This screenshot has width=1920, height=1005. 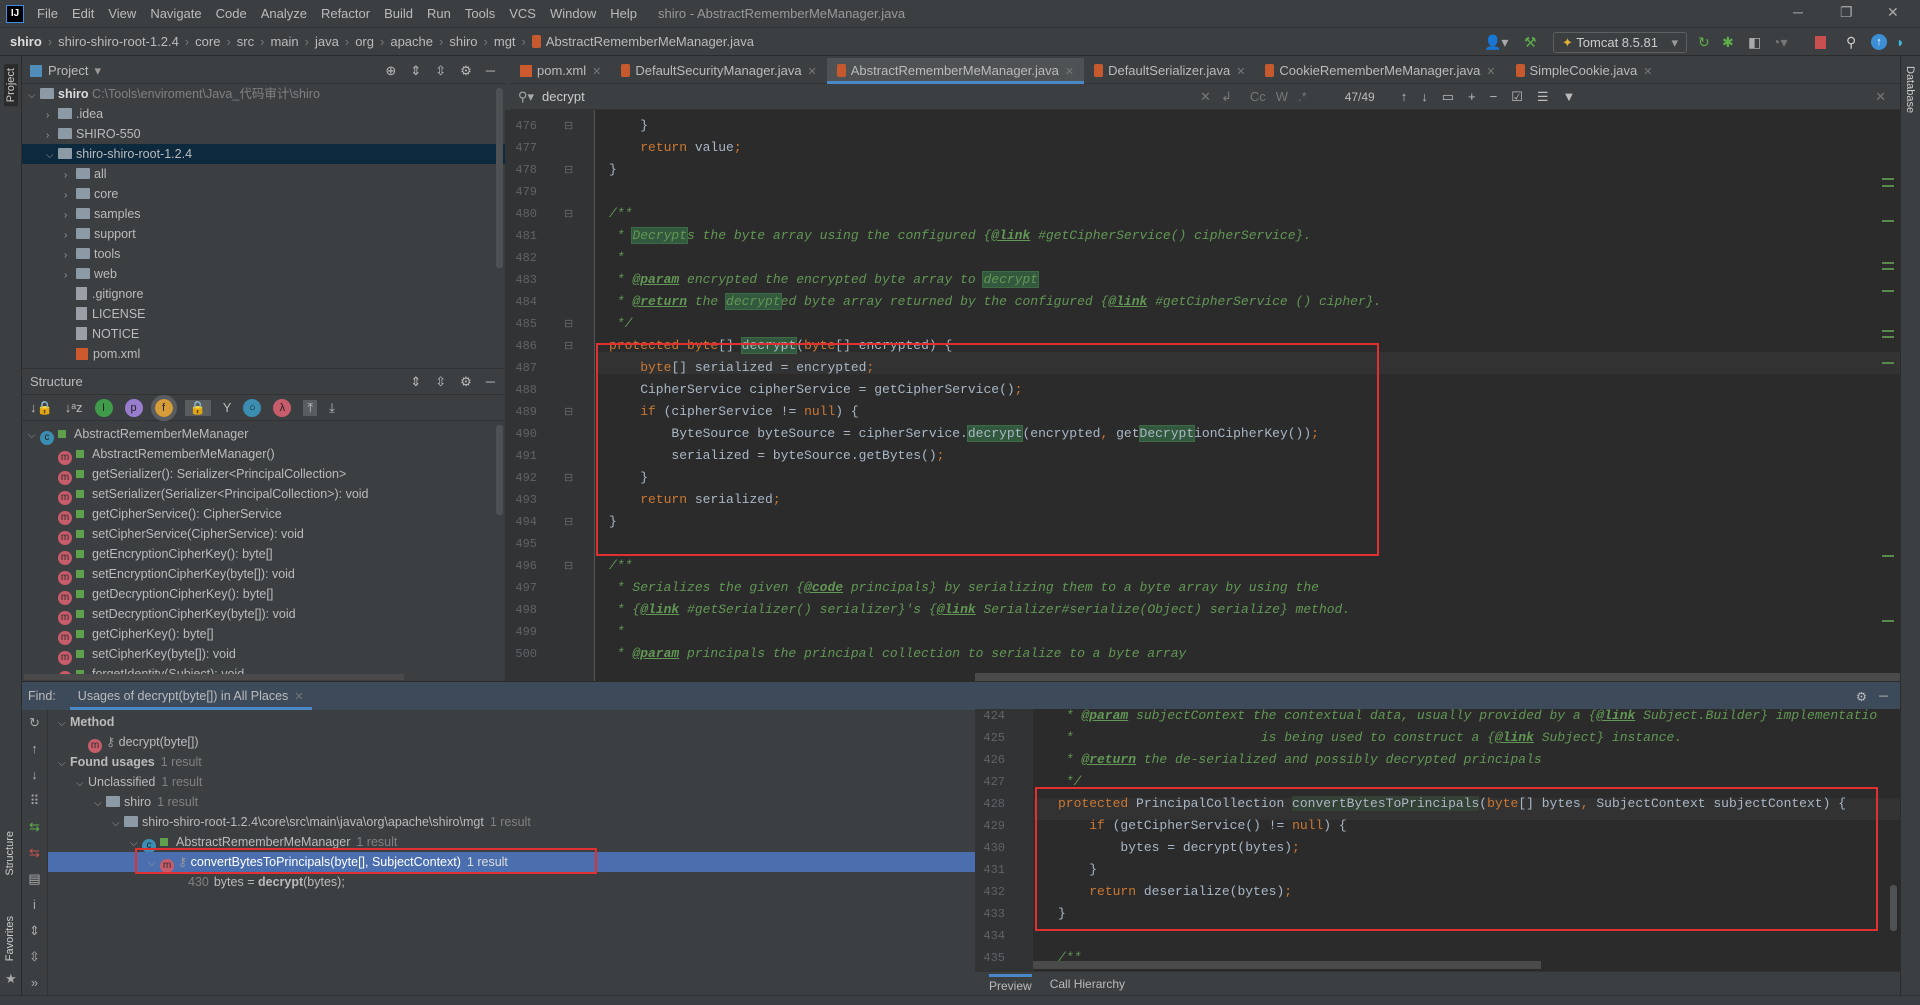 What do you see at coordinates (103, 407) in the screenshot?
I see `show-inherited-icon: I` at bounding box center [103, 407].